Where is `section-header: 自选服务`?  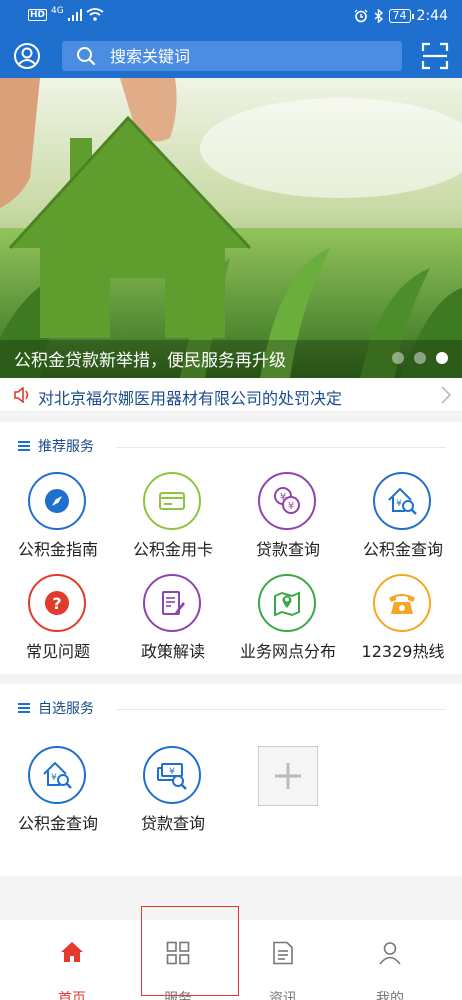
section-header: 自选服务 is located at coordinates (56, 708).